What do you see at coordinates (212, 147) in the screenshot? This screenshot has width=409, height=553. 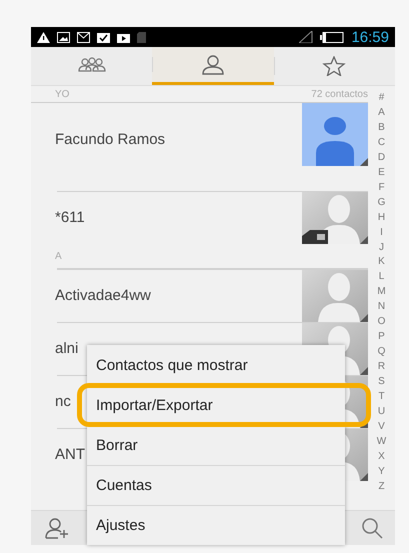 I see `contact-row: Facundo Ramos` at bounding box center [212, 147].